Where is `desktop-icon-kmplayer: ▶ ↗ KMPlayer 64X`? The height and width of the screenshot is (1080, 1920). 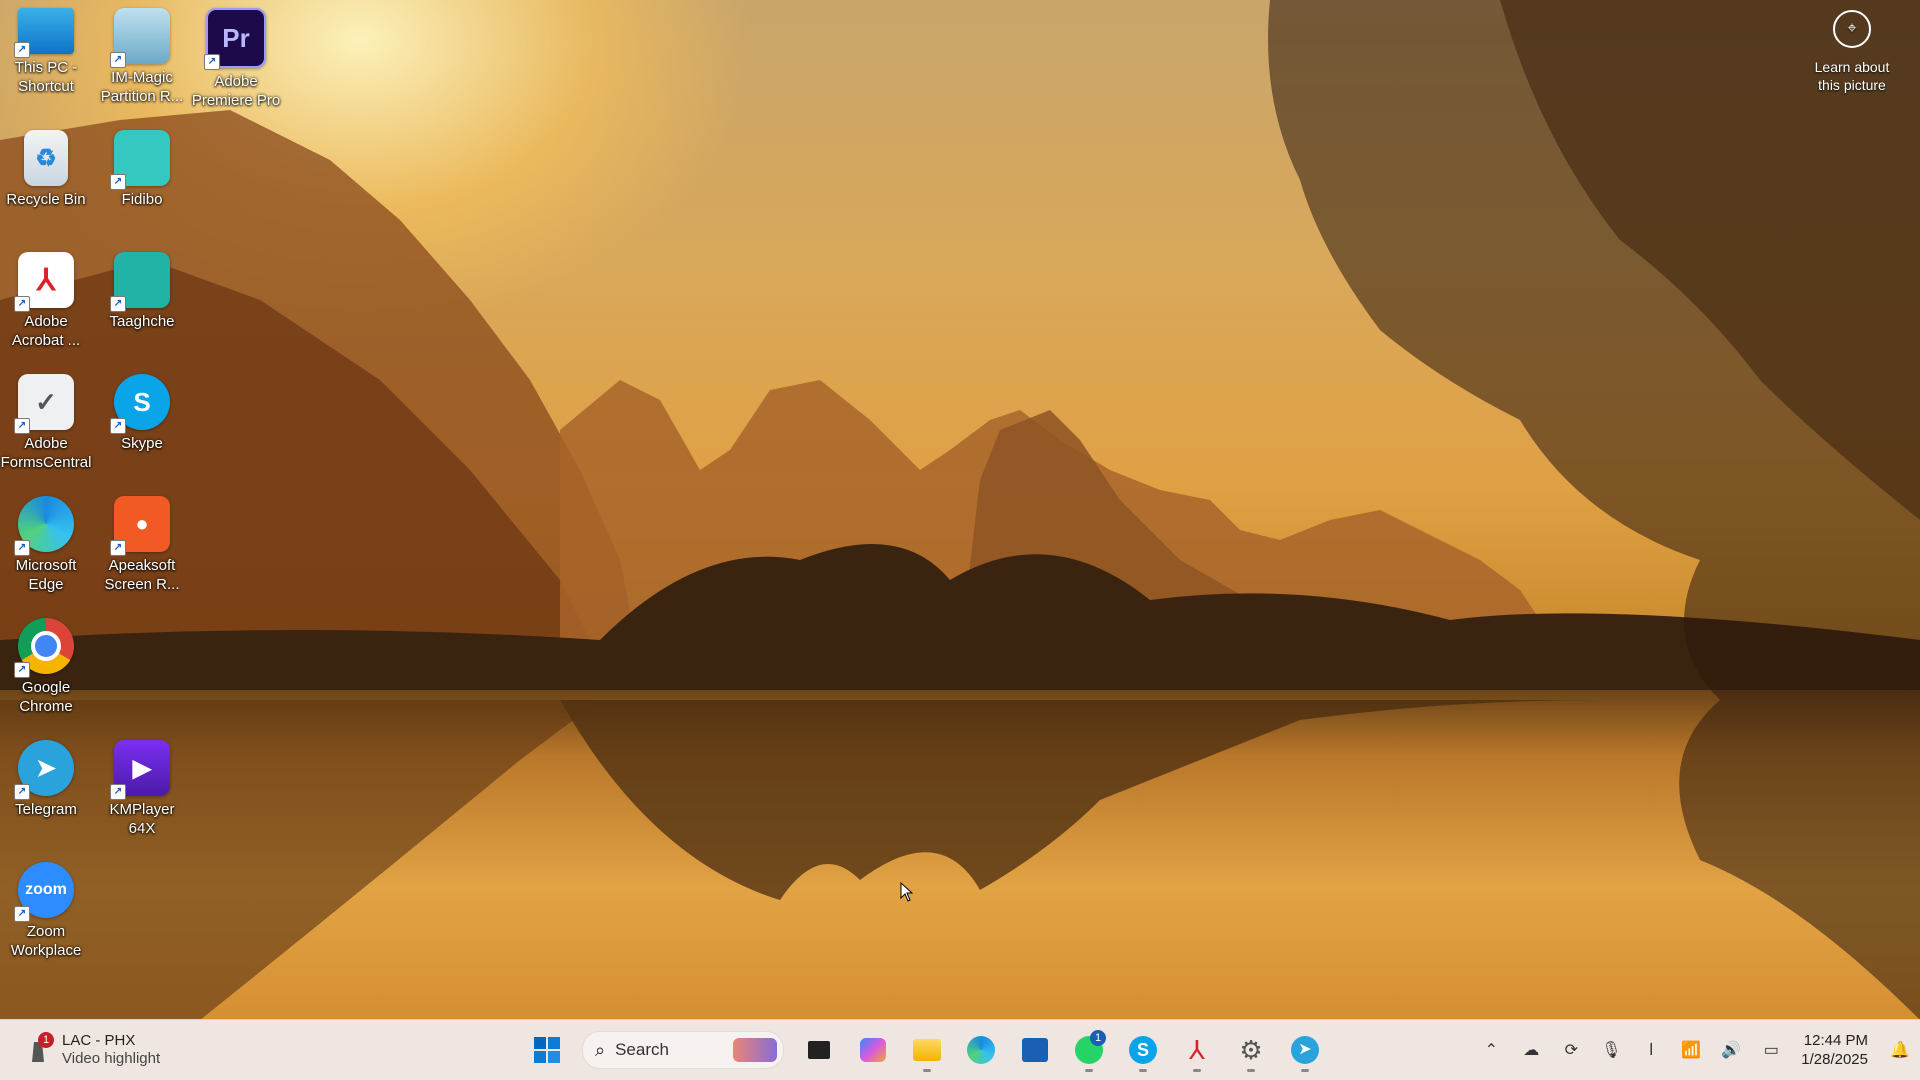
desktop-icon-kmplayer: ▶ ↗ KMPlayer 64X is located at coordinates (142, 789).